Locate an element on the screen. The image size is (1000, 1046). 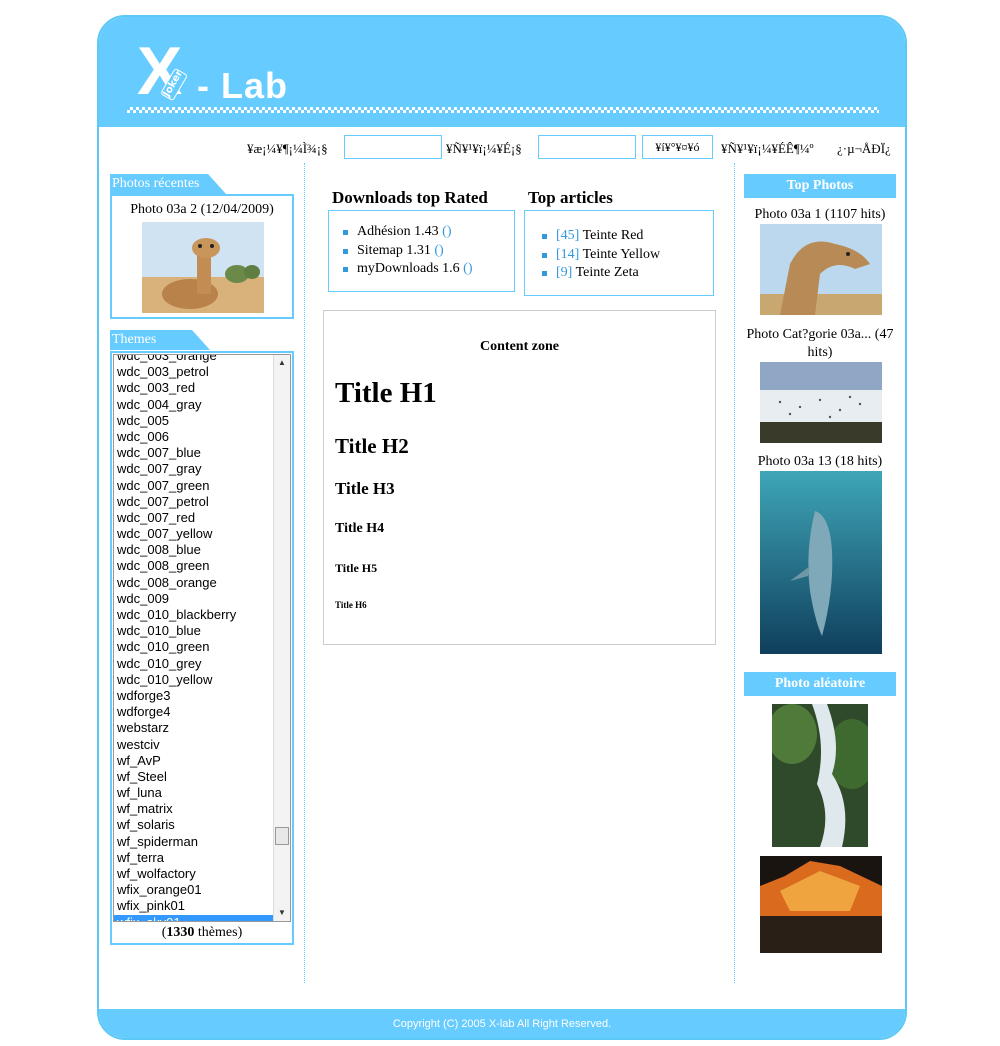
download-item: myDownloads 1.6 () is located at coordinates (408, 269).